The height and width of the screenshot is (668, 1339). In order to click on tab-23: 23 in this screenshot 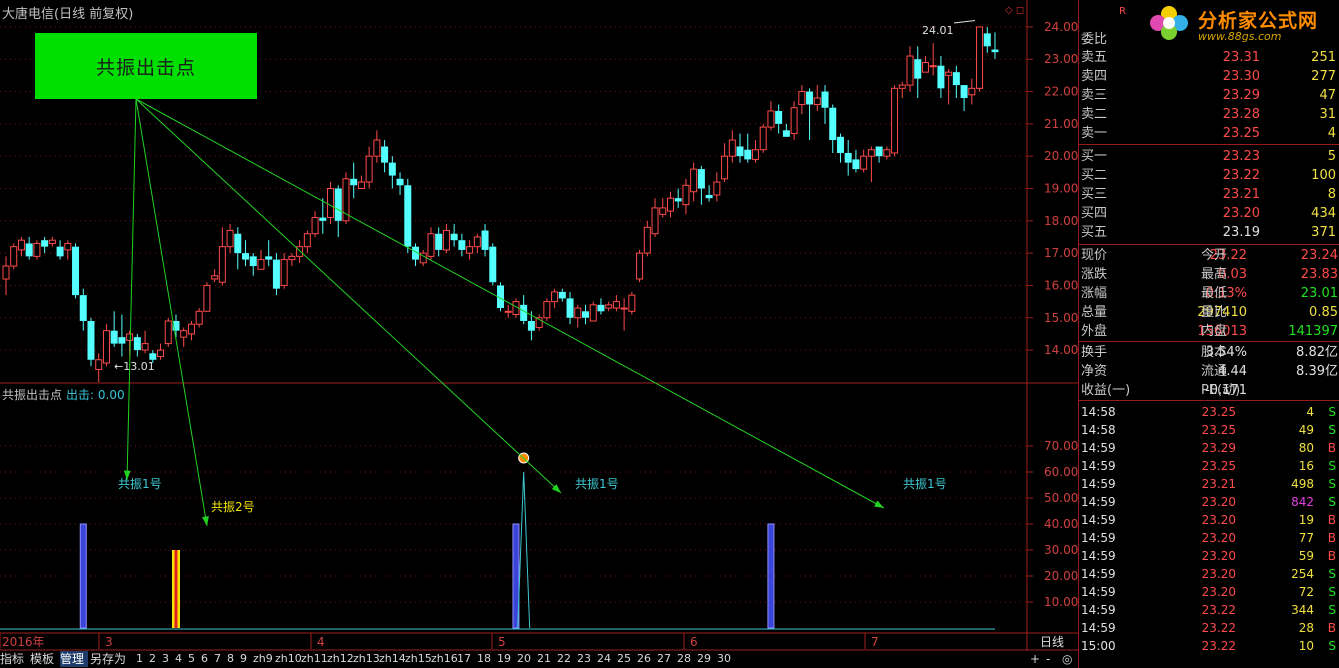, I will do `click(586, 659)`.